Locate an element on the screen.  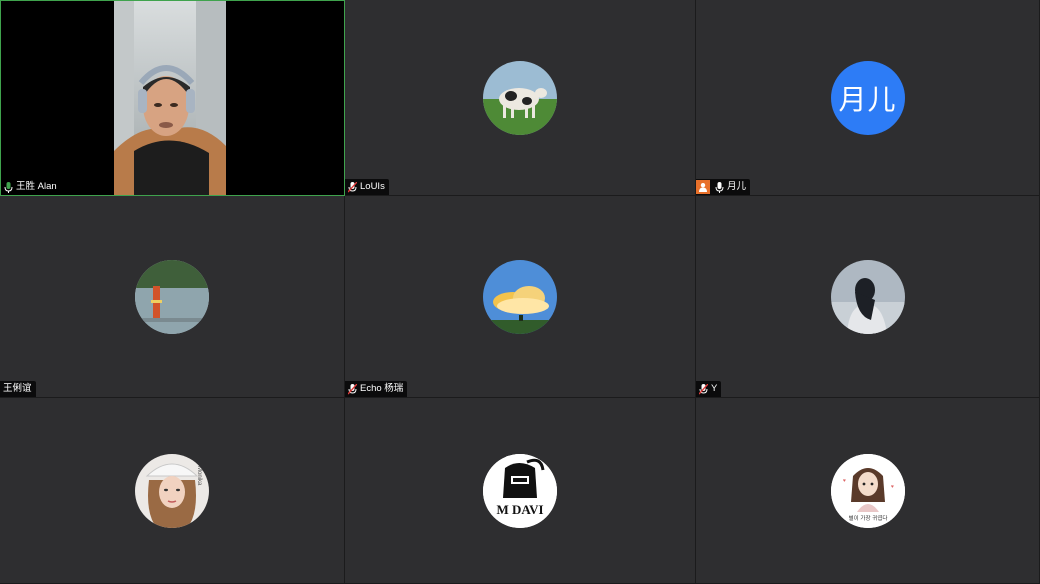
participant-tile: Echo 杨瑞 is located at coordinates (520, 297).